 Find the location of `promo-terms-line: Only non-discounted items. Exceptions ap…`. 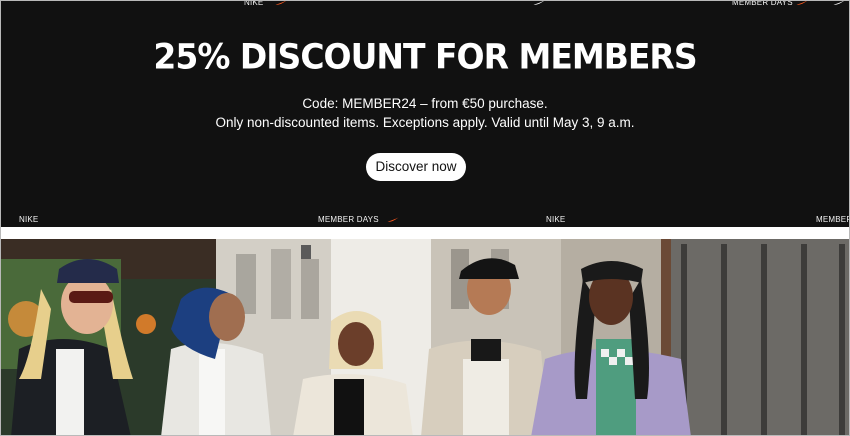

promo-terms-line: Only non-discounted items. Exceptions ap… is located at coordinates (425, 122).